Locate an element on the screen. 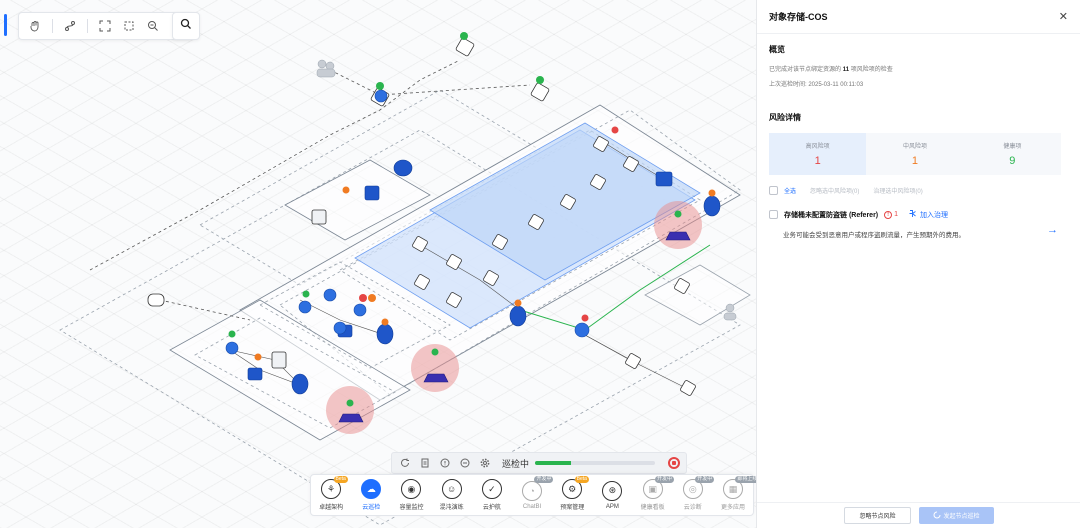 This screenshot has height=528, width=1080. dock-item: ▣ 健康看板 开发中 is located at coordinates (654, 495).